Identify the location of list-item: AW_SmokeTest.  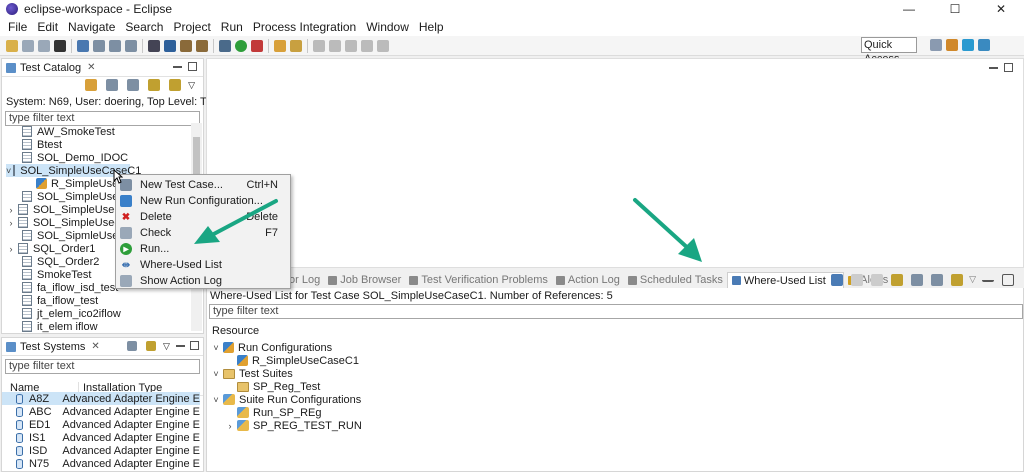
(62, 131).